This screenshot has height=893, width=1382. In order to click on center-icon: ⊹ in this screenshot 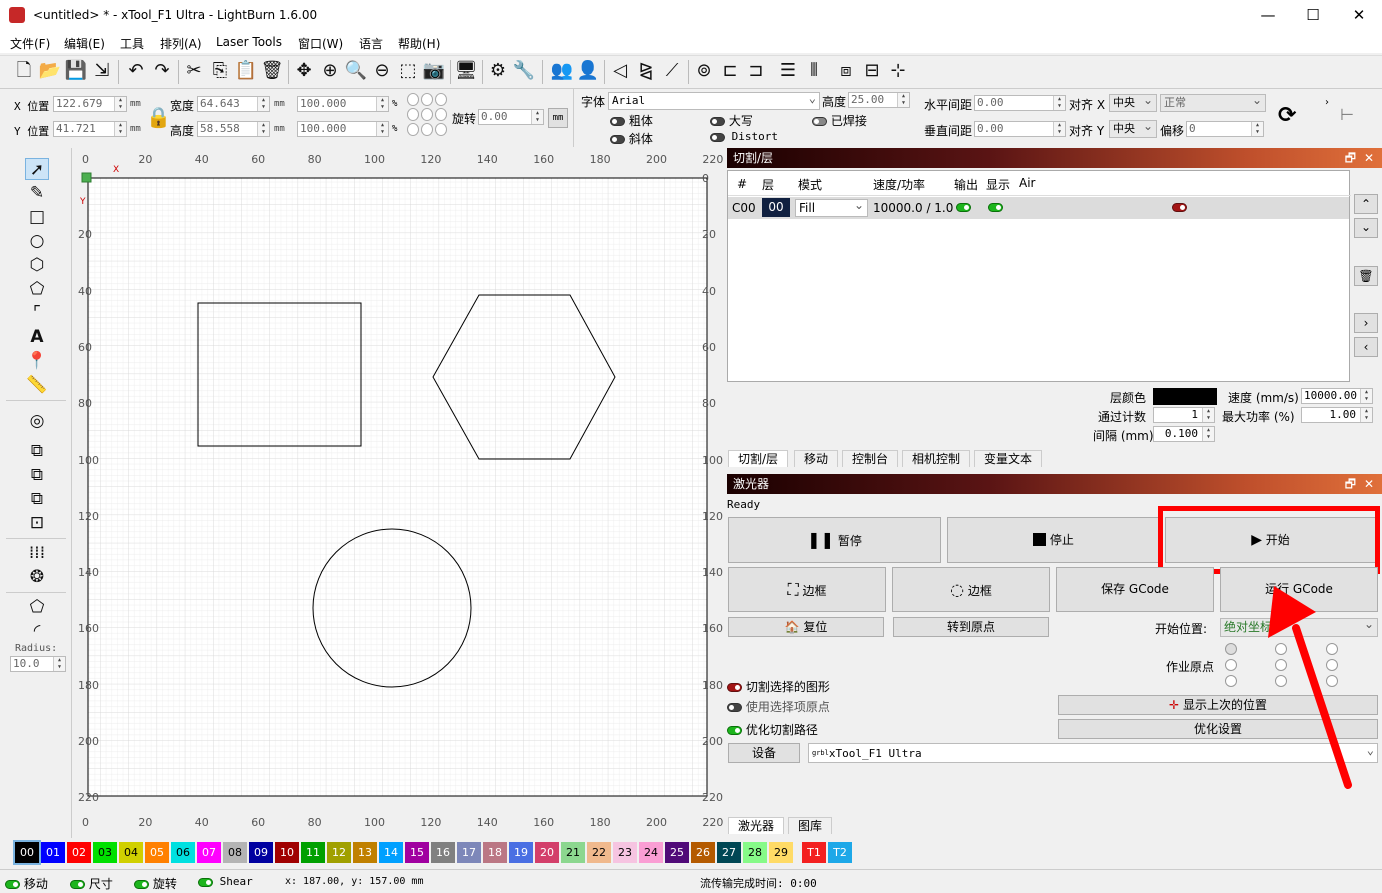, I will do `click(898, 71)`.